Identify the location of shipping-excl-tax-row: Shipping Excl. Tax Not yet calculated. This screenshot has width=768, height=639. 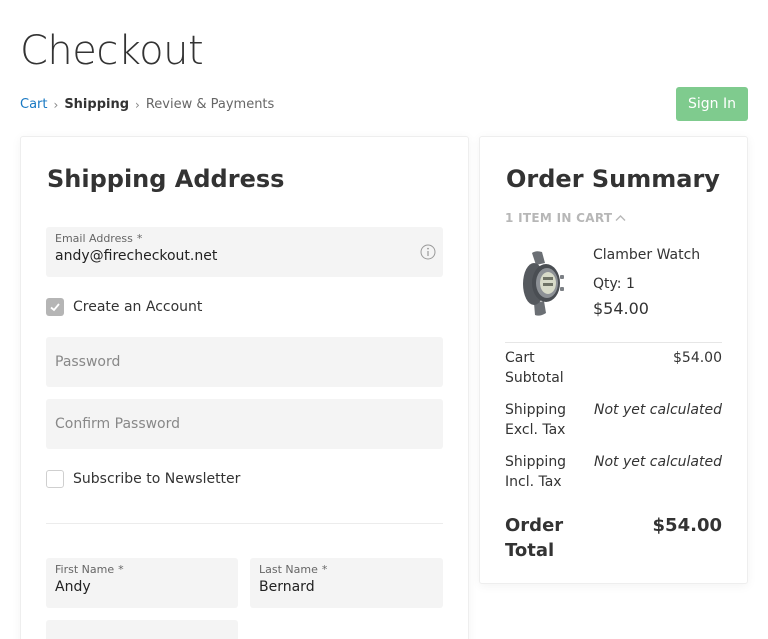
(613, 420).